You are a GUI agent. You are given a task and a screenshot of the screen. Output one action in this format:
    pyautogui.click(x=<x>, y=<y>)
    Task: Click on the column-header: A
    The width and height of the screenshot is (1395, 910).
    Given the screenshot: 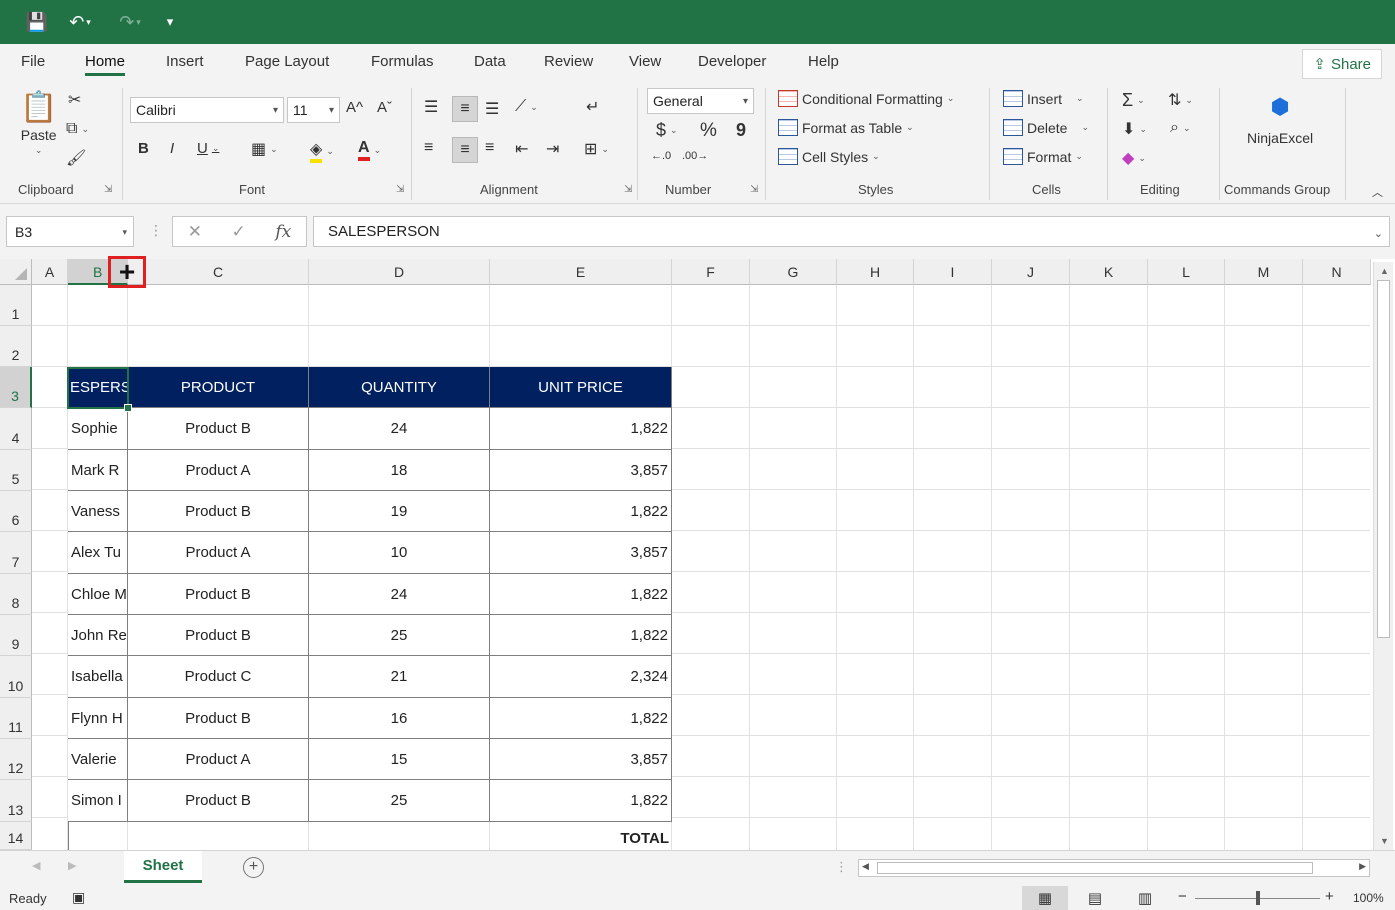 What is the action you would take?
    pyautogui.click(x=50, y=272)
    